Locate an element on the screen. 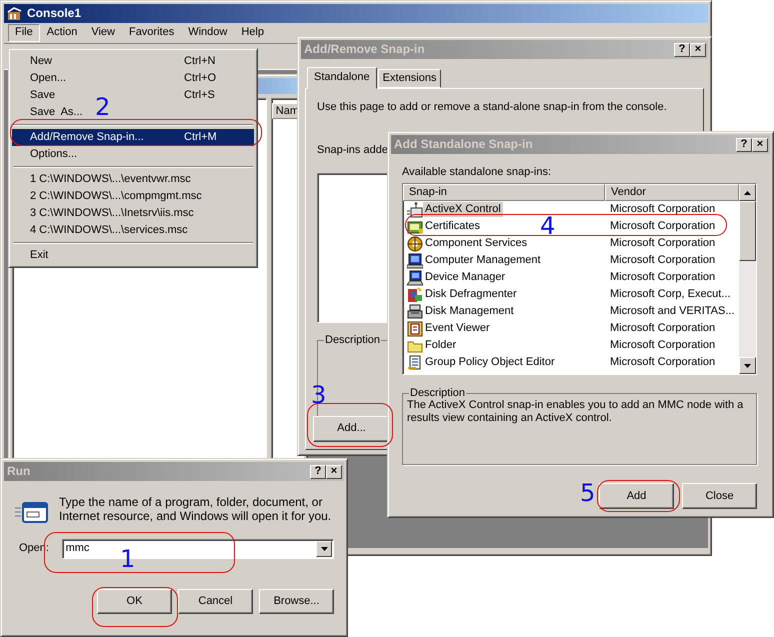  menu-item: View is located at coordinates (103, 33).